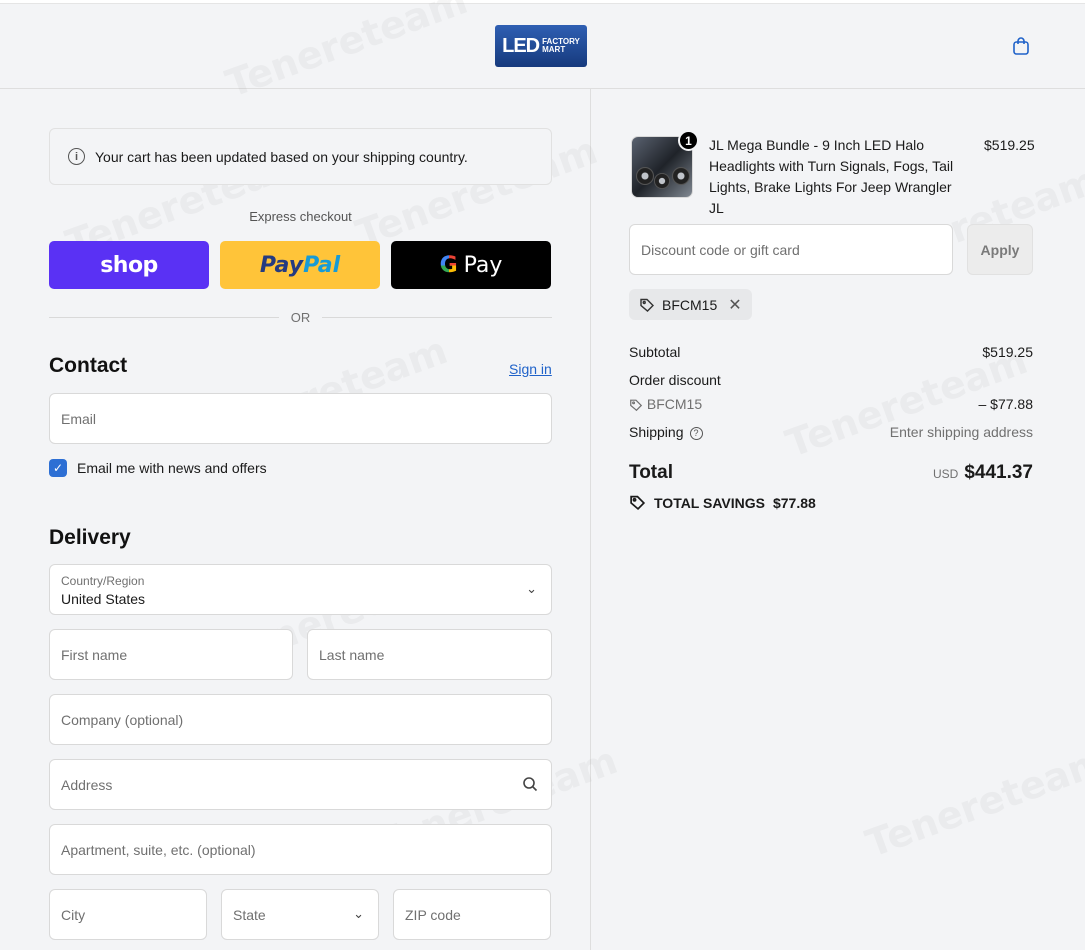 The height and width of the screenshot is (950, 1085). What do you see at coordinates (483, 265) in the screenshot?
I see `gpay-text: Pay` at bounding box center [483, 265].